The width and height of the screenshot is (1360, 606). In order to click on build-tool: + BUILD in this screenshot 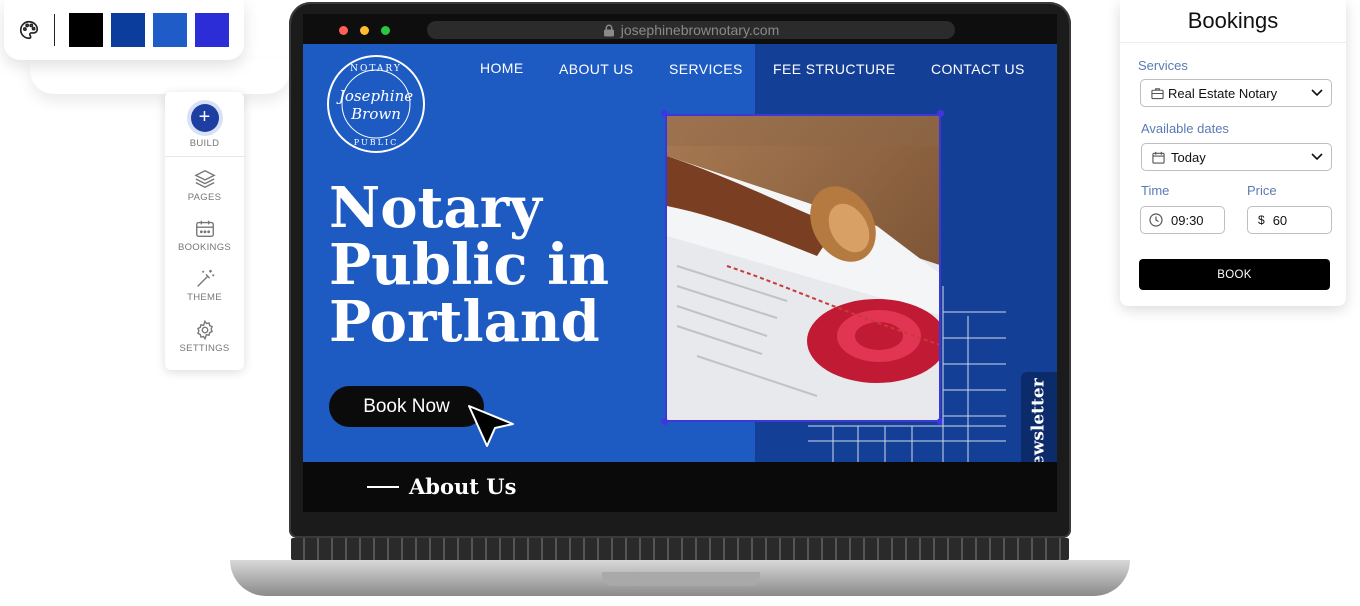, I will do `click(204, 126)`.